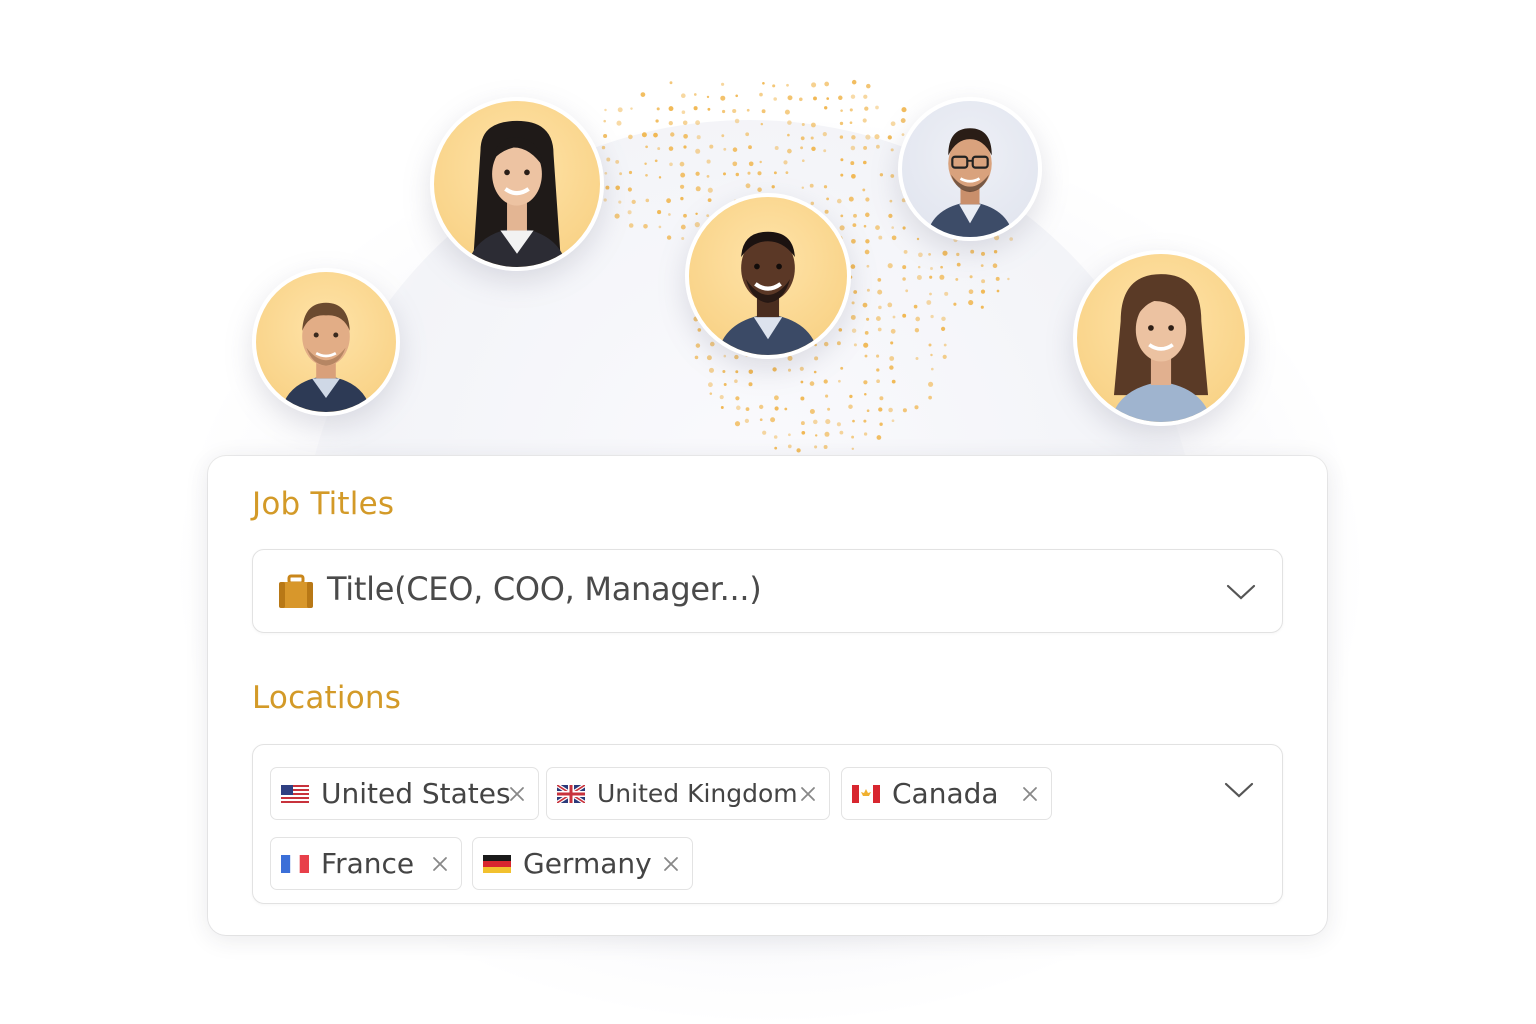  What do you see at coordinates (697, 793) in the screenshot?
I see `chip-label: United Kingdom` at bounding box center [697, 793].